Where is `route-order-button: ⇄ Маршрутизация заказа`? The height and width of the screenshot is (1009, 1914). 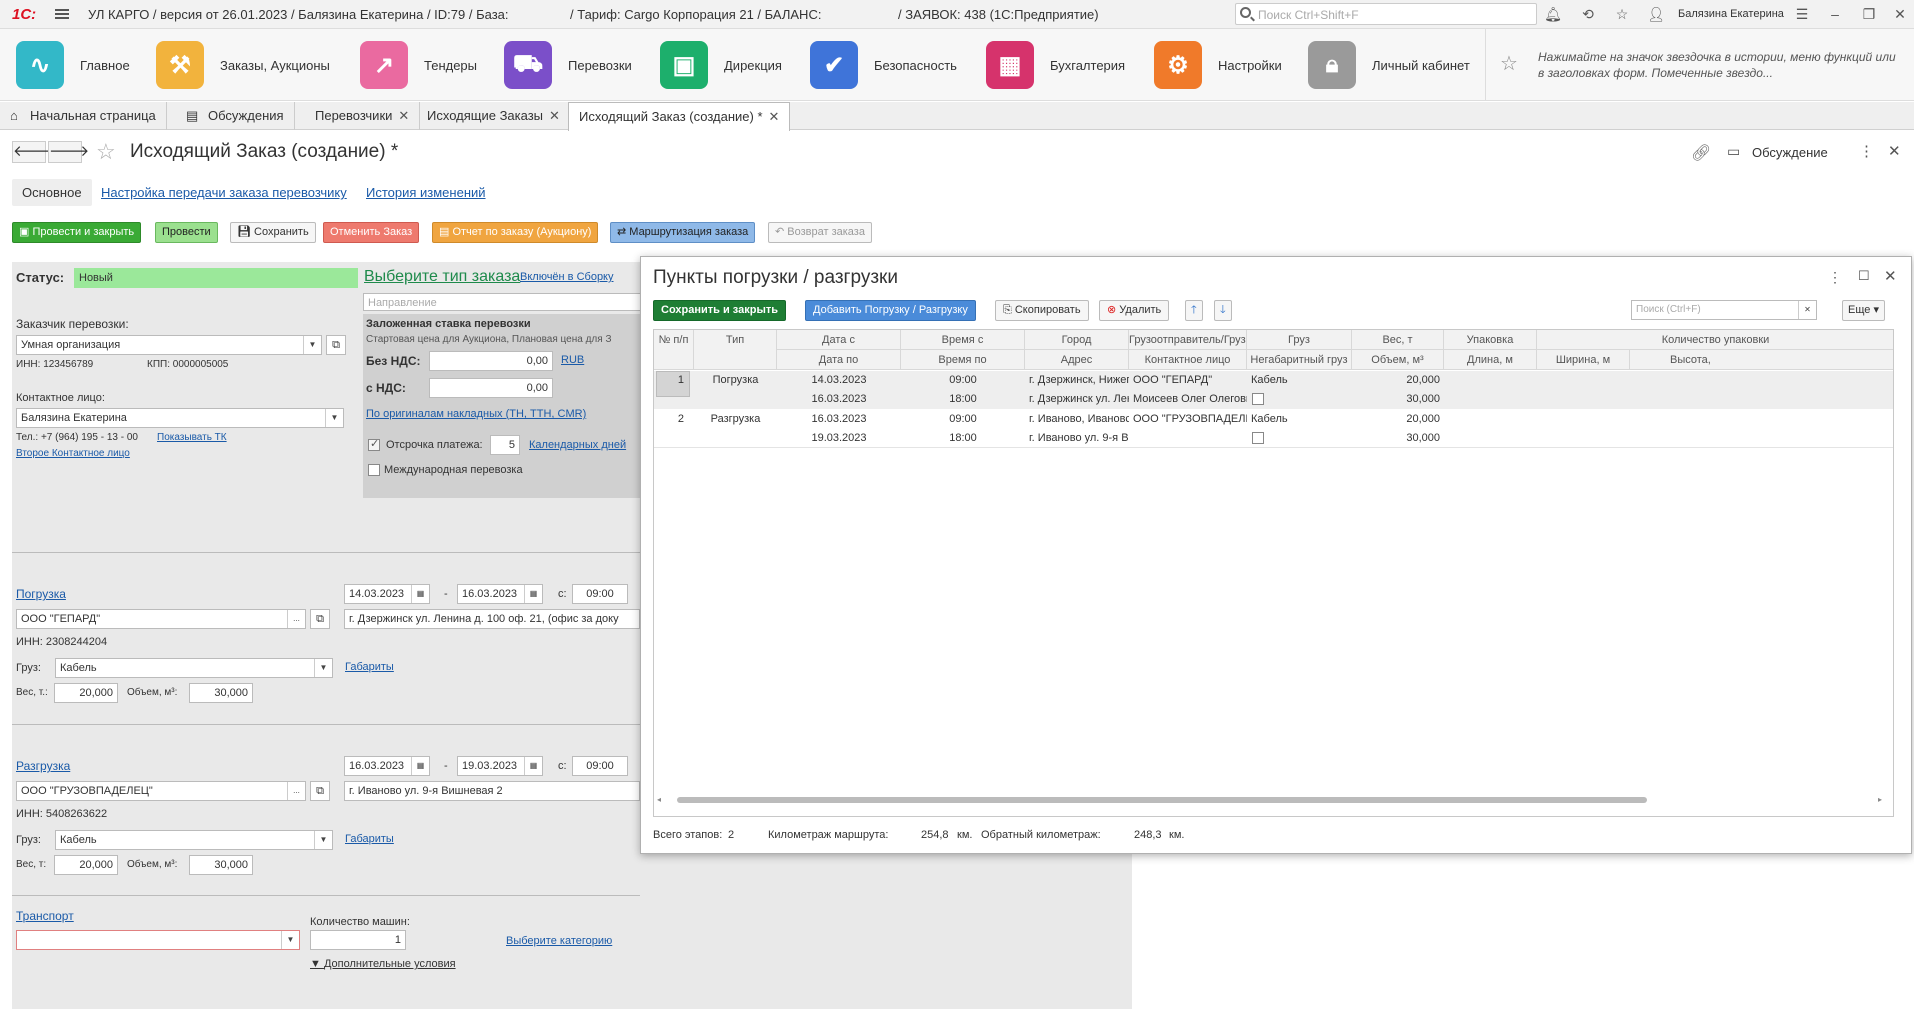
route-order-button: ⇄ Маршрутизация заказа is located at coordinates (683, 232).